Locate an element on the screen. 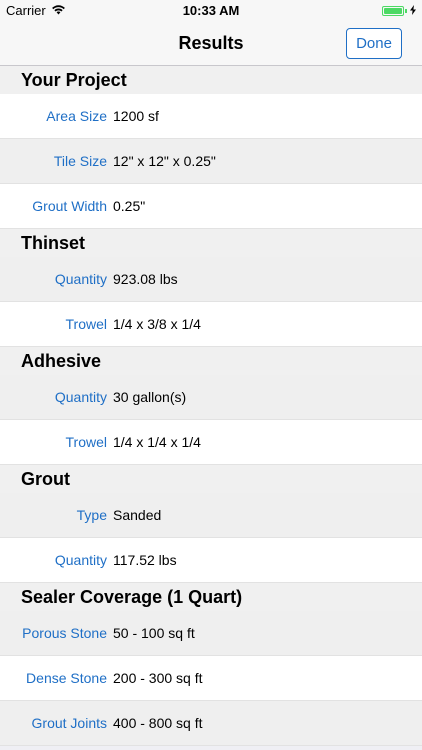 Image resolution: width=422 pixels, height=750 pixels. battery-indicator is located at coordinates (399, 11).